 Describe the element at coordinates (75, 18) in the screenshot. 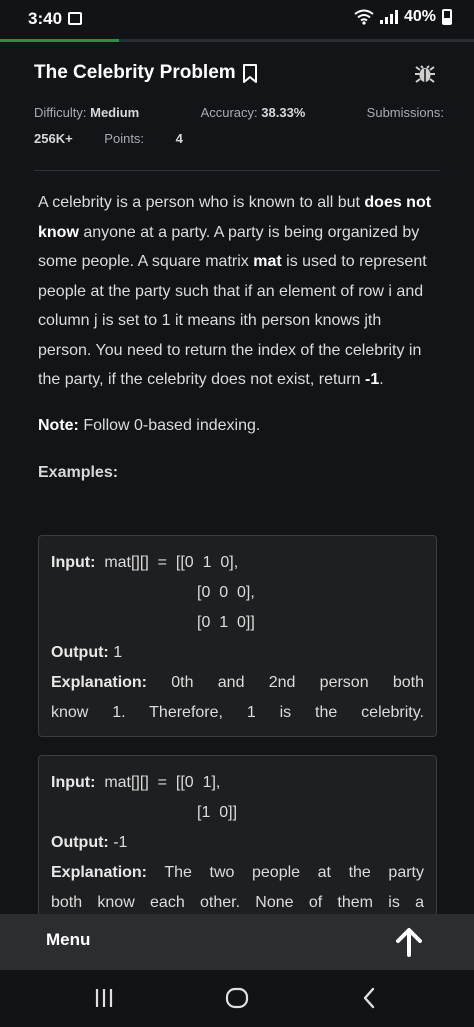

I see `image-notification-icon` at that location.